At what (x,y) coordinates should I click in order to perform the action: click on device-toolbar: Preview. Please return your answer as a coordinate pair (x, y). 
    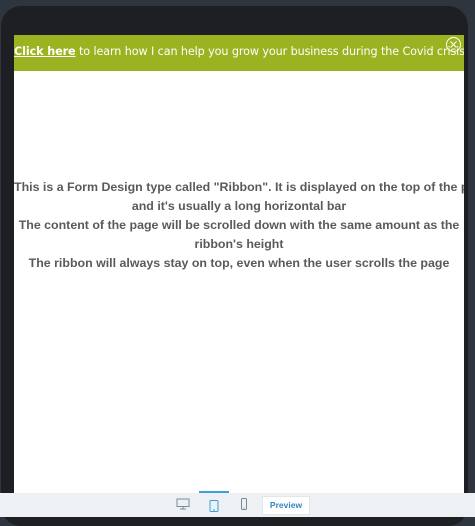
    Looking at the image, I should click on (237, 504).